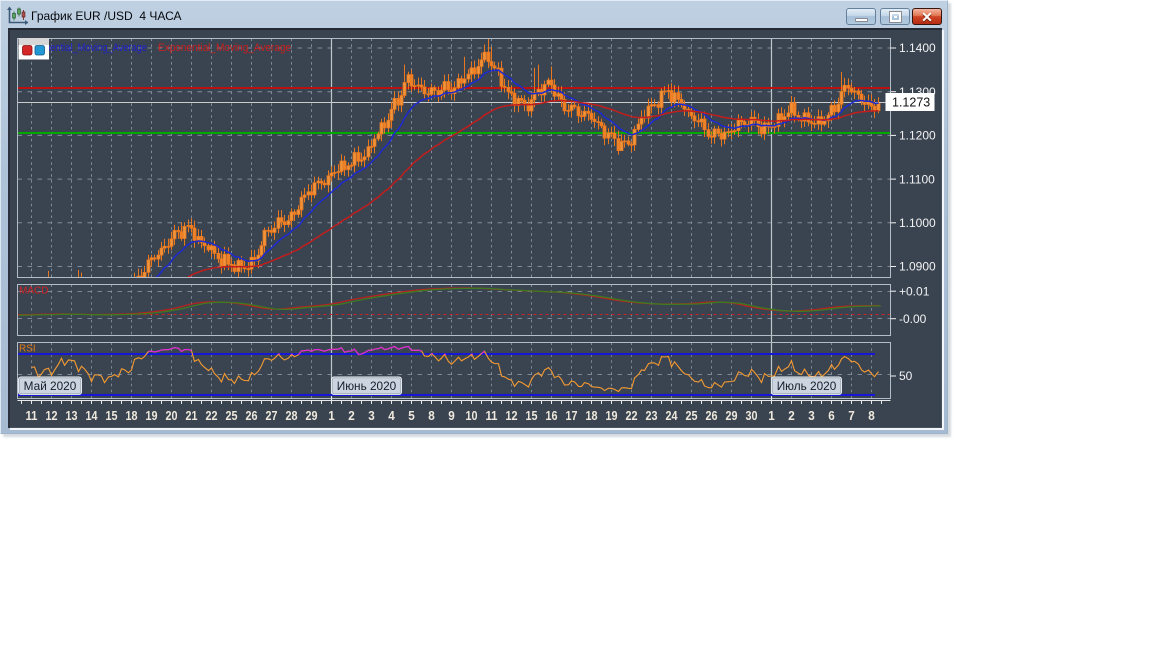 This screenshot has height=648, width=1152. I want to click on svg-text: 1.1400, so click(917, 48).